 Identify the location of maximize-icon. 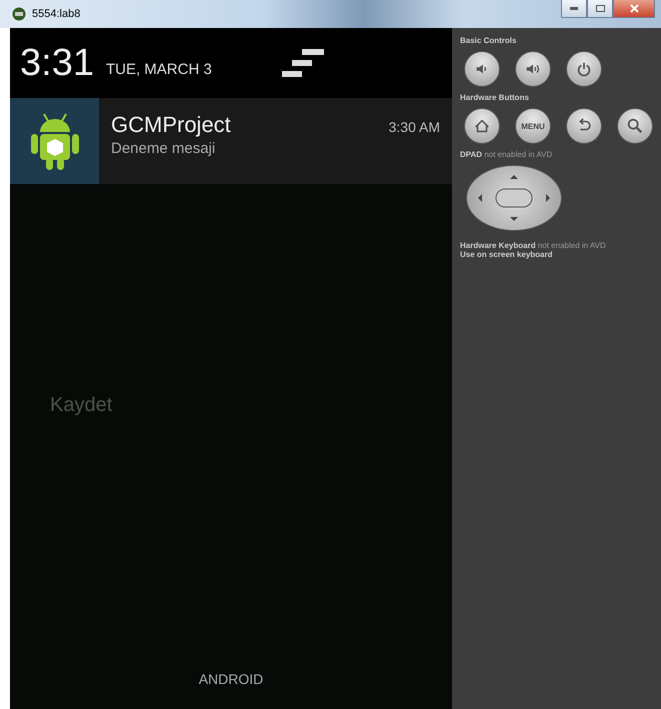
(600, 8).